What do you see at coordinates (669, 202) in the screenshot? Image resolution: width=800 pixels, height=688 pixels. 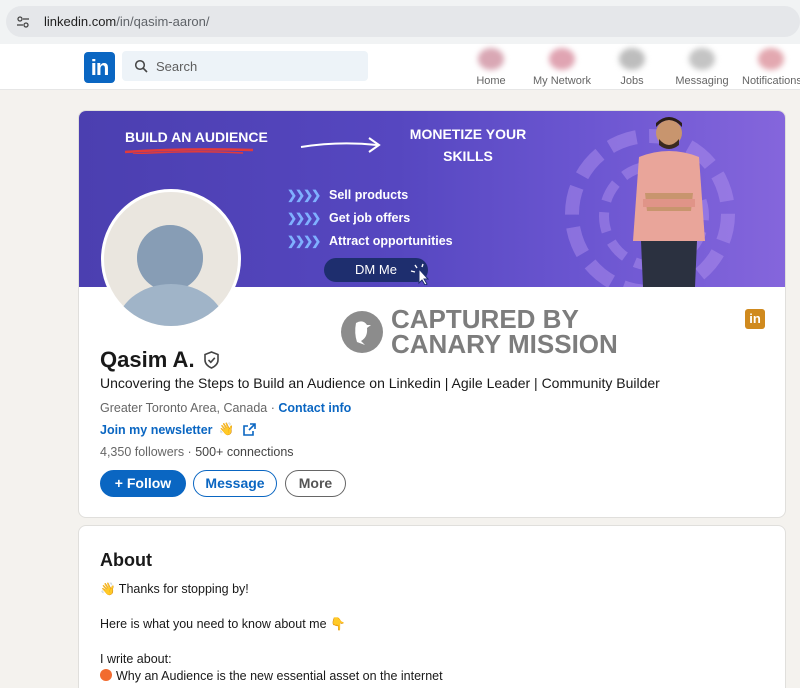 I see `banner-person-photo` at bounding box center [669, 202].